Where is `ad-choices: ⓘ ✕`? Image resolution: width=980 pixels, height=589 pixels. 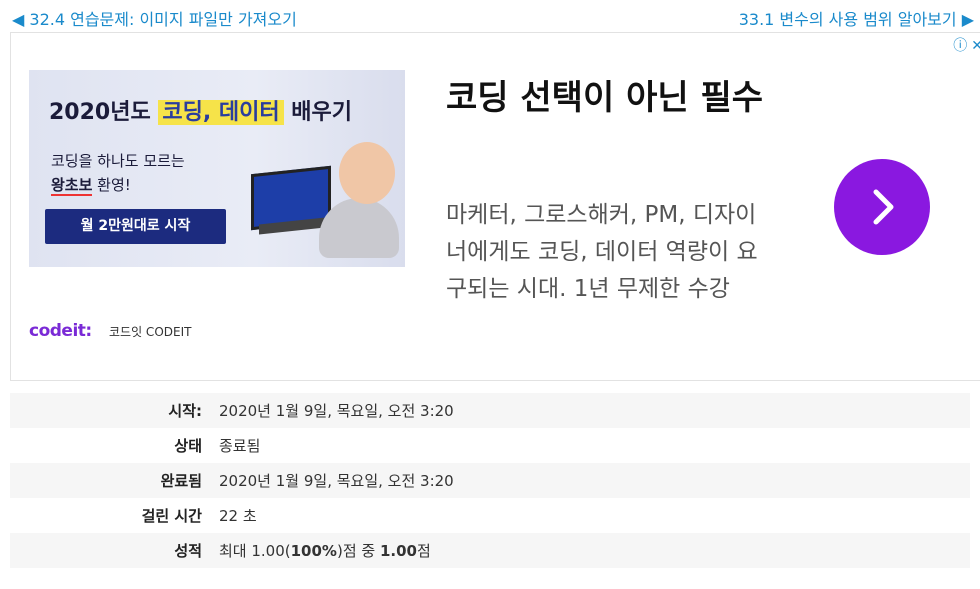 ad-choices: ⓘ ✕ is located at coordinates (964, 45).